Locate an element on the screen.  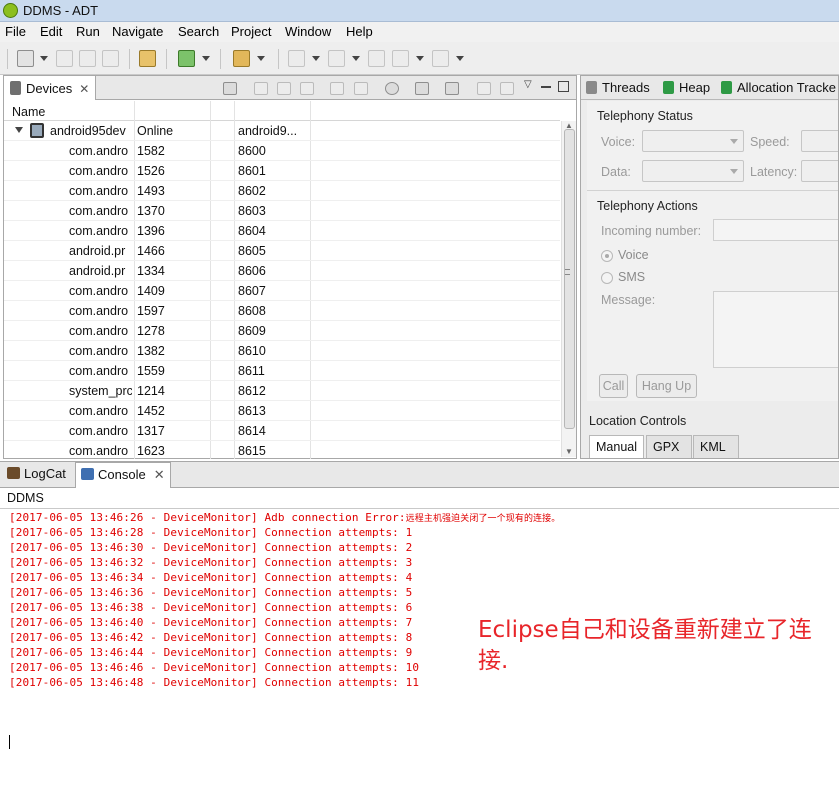
tab-gpx: GPX is located at coordinates (669, 446).